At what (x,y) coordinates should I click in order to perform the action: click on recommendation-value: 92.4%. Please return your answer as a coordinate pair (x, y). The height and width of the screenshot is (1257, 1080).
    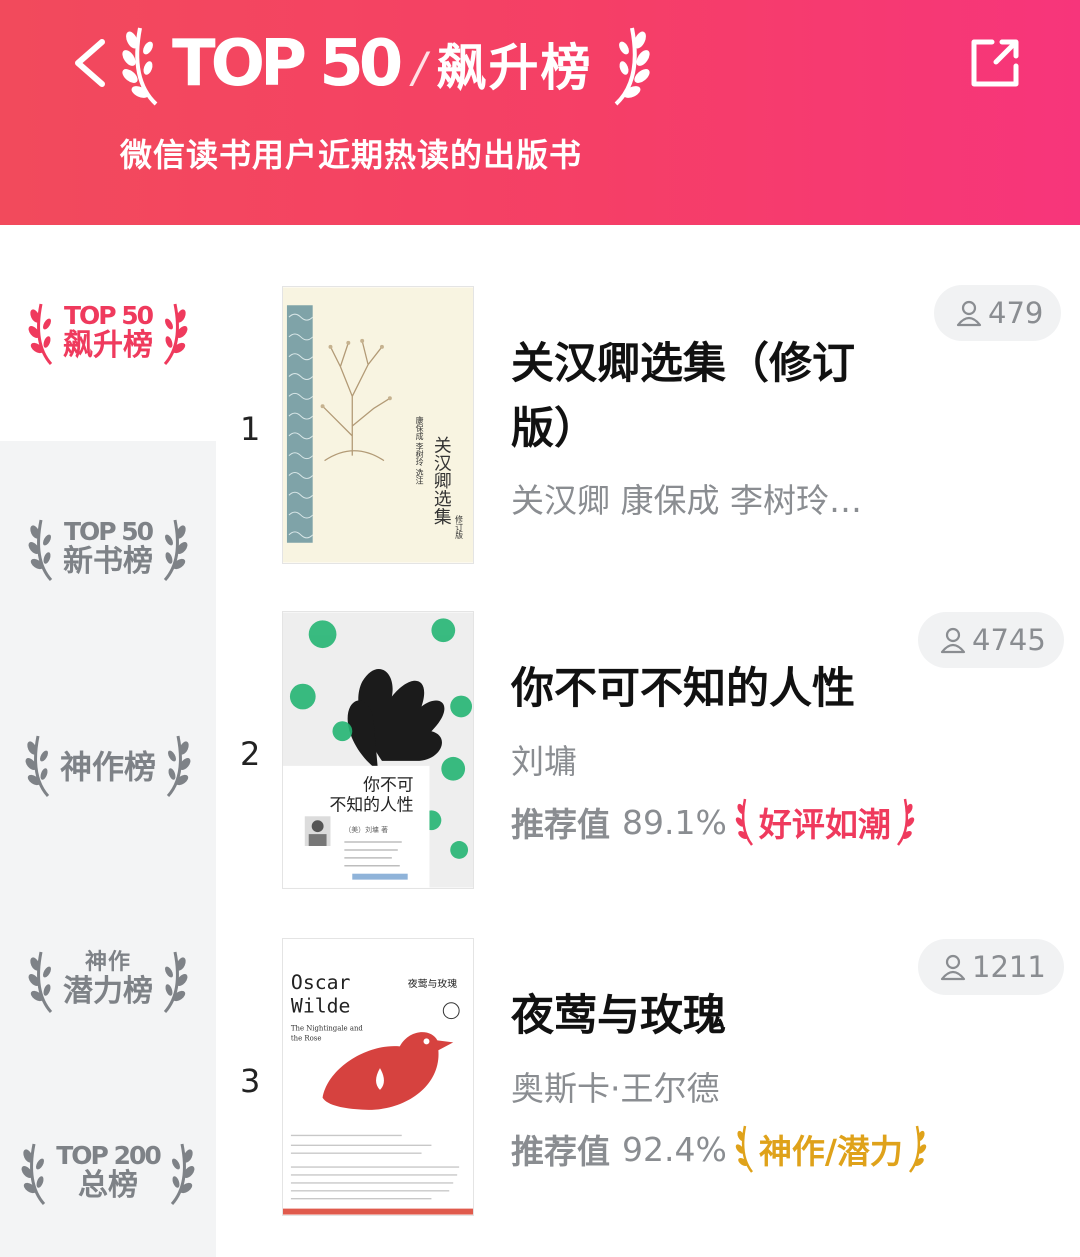
    Looking at the image, I should click on (674, 1149).